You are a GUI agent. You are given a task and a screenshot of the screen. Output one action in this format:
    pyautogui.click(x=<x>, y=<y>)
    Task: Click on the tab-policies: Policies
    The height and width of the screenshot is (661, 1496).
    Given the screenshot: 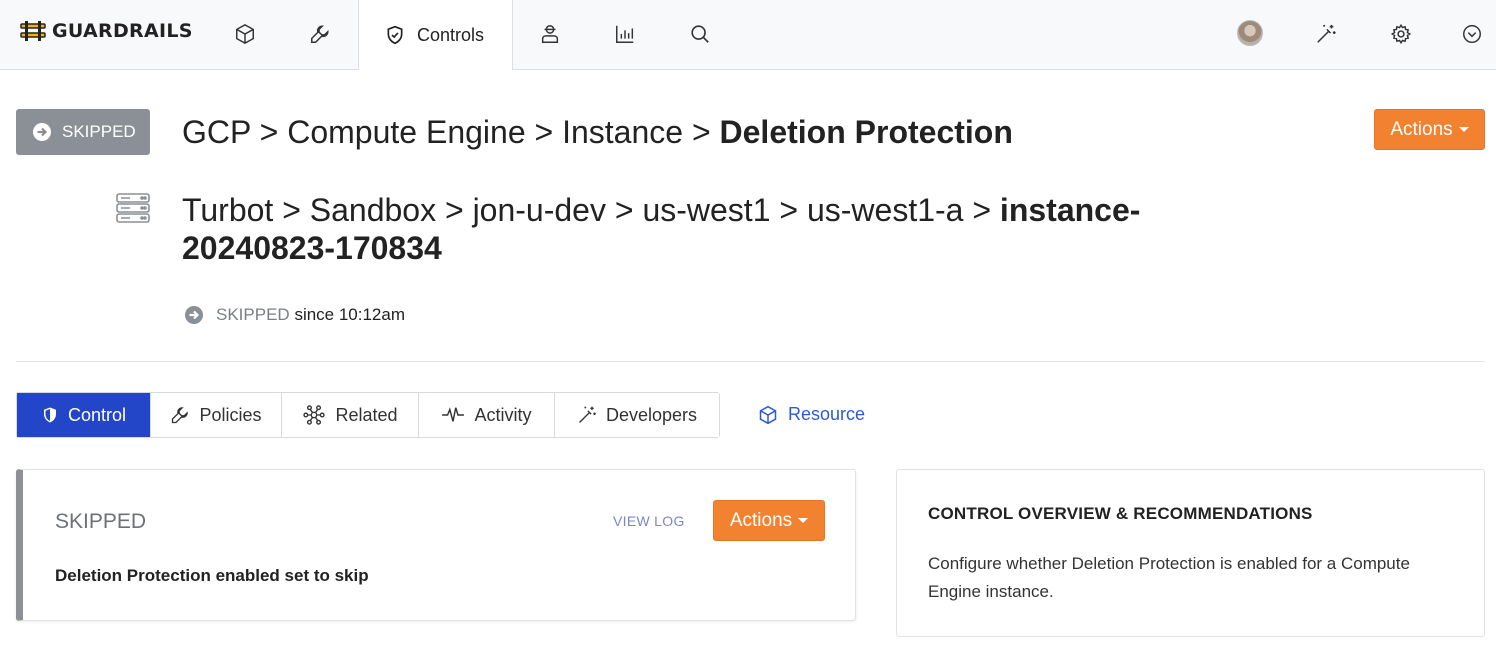 What is the action you would take?
    pyautogui.click(x=216, y=415)
    